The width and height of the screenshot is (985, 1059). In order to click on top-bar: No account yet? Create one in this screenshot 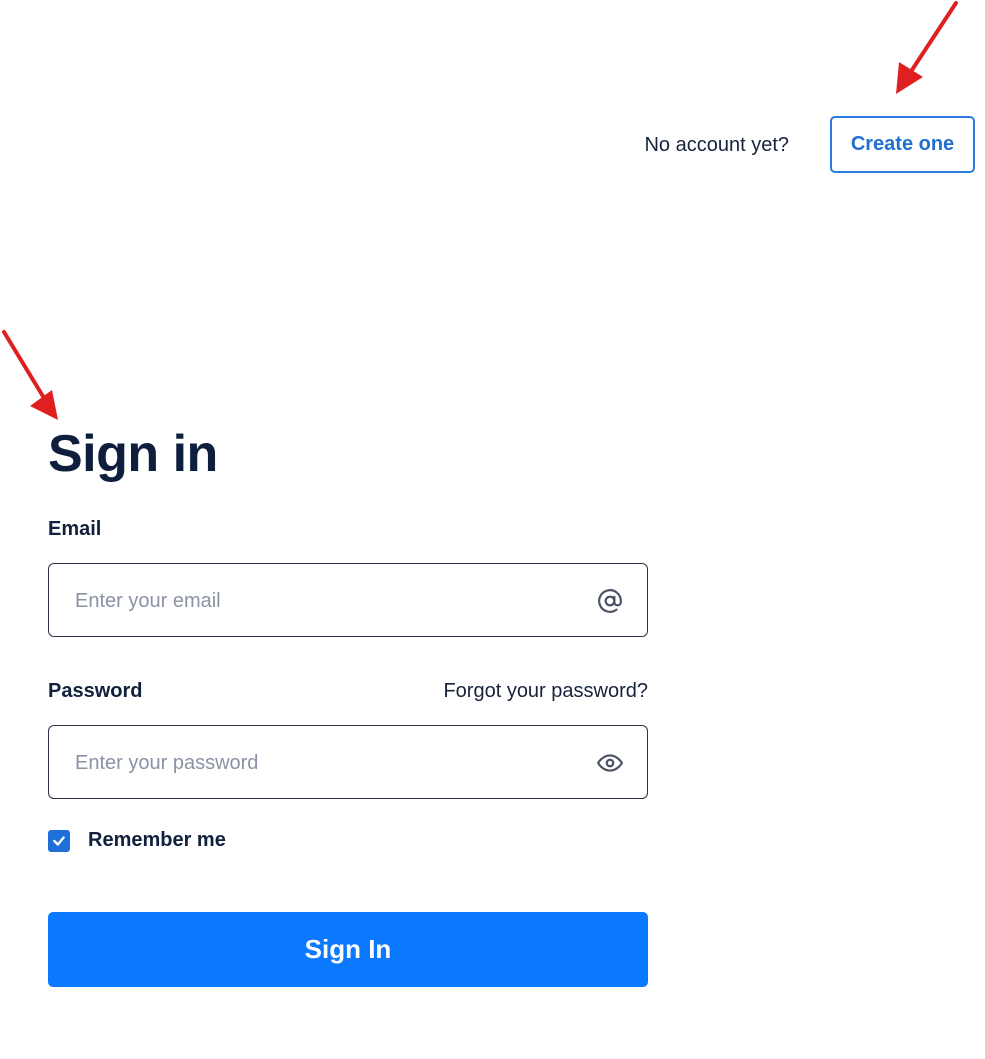, I will do `click(492, 146)`.